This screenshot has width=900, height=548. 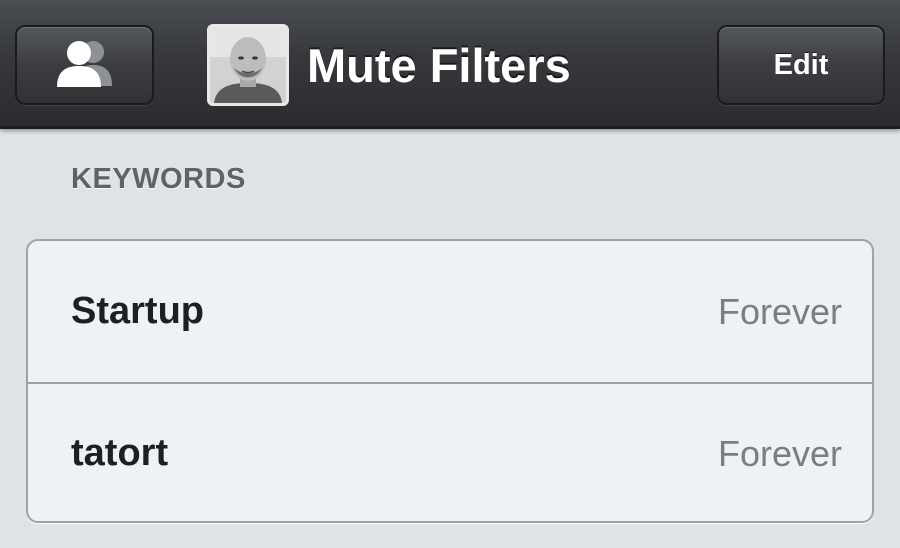 What do you see at coordinates (137, 311) in the screenshot?
I see `keyword-label: Startup` at bounding box center [137, 311].